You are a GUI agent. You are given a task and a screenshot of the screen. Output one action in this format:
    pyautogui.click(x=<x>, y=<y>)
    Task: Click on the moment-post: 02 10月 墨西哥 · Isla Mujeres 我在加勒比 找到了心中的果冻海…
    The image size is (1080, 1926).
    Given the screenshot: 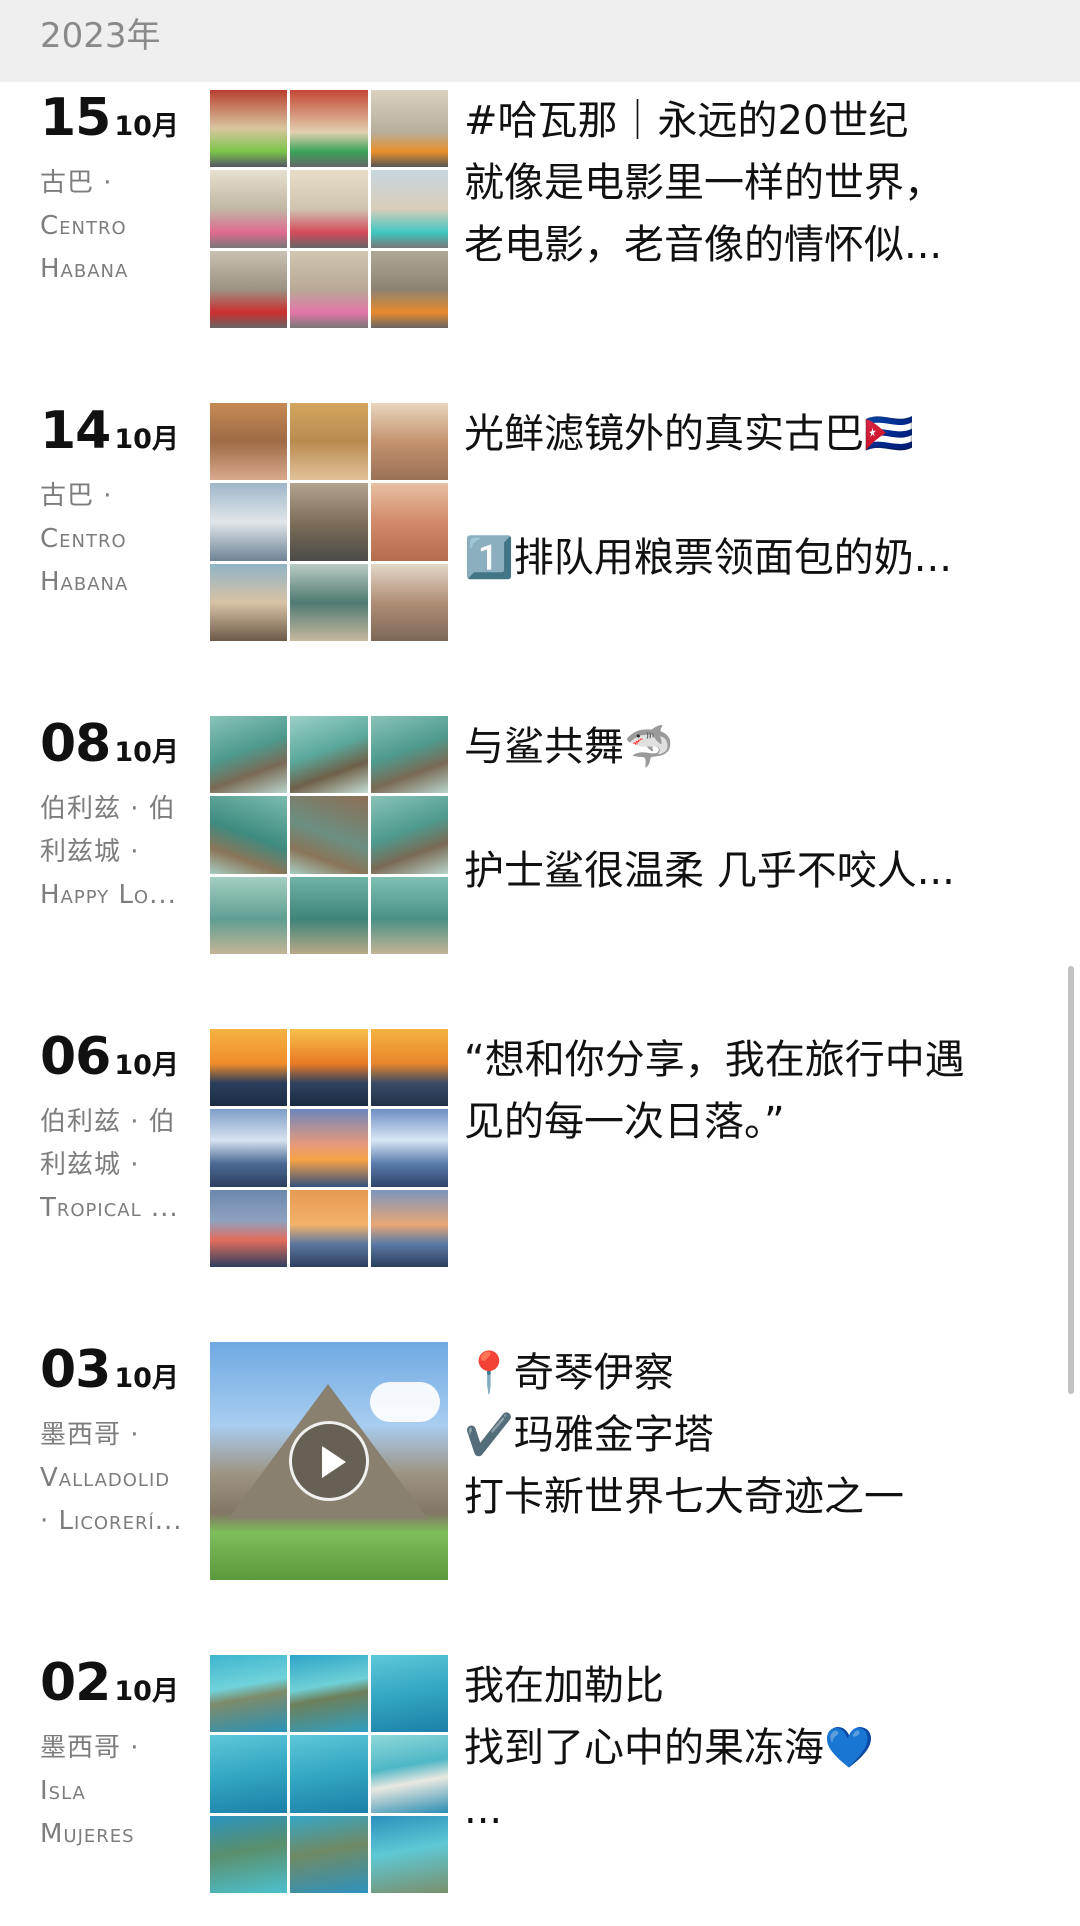 What is the action you would take?
    pyautogui.click(x=540, y=1775)
    